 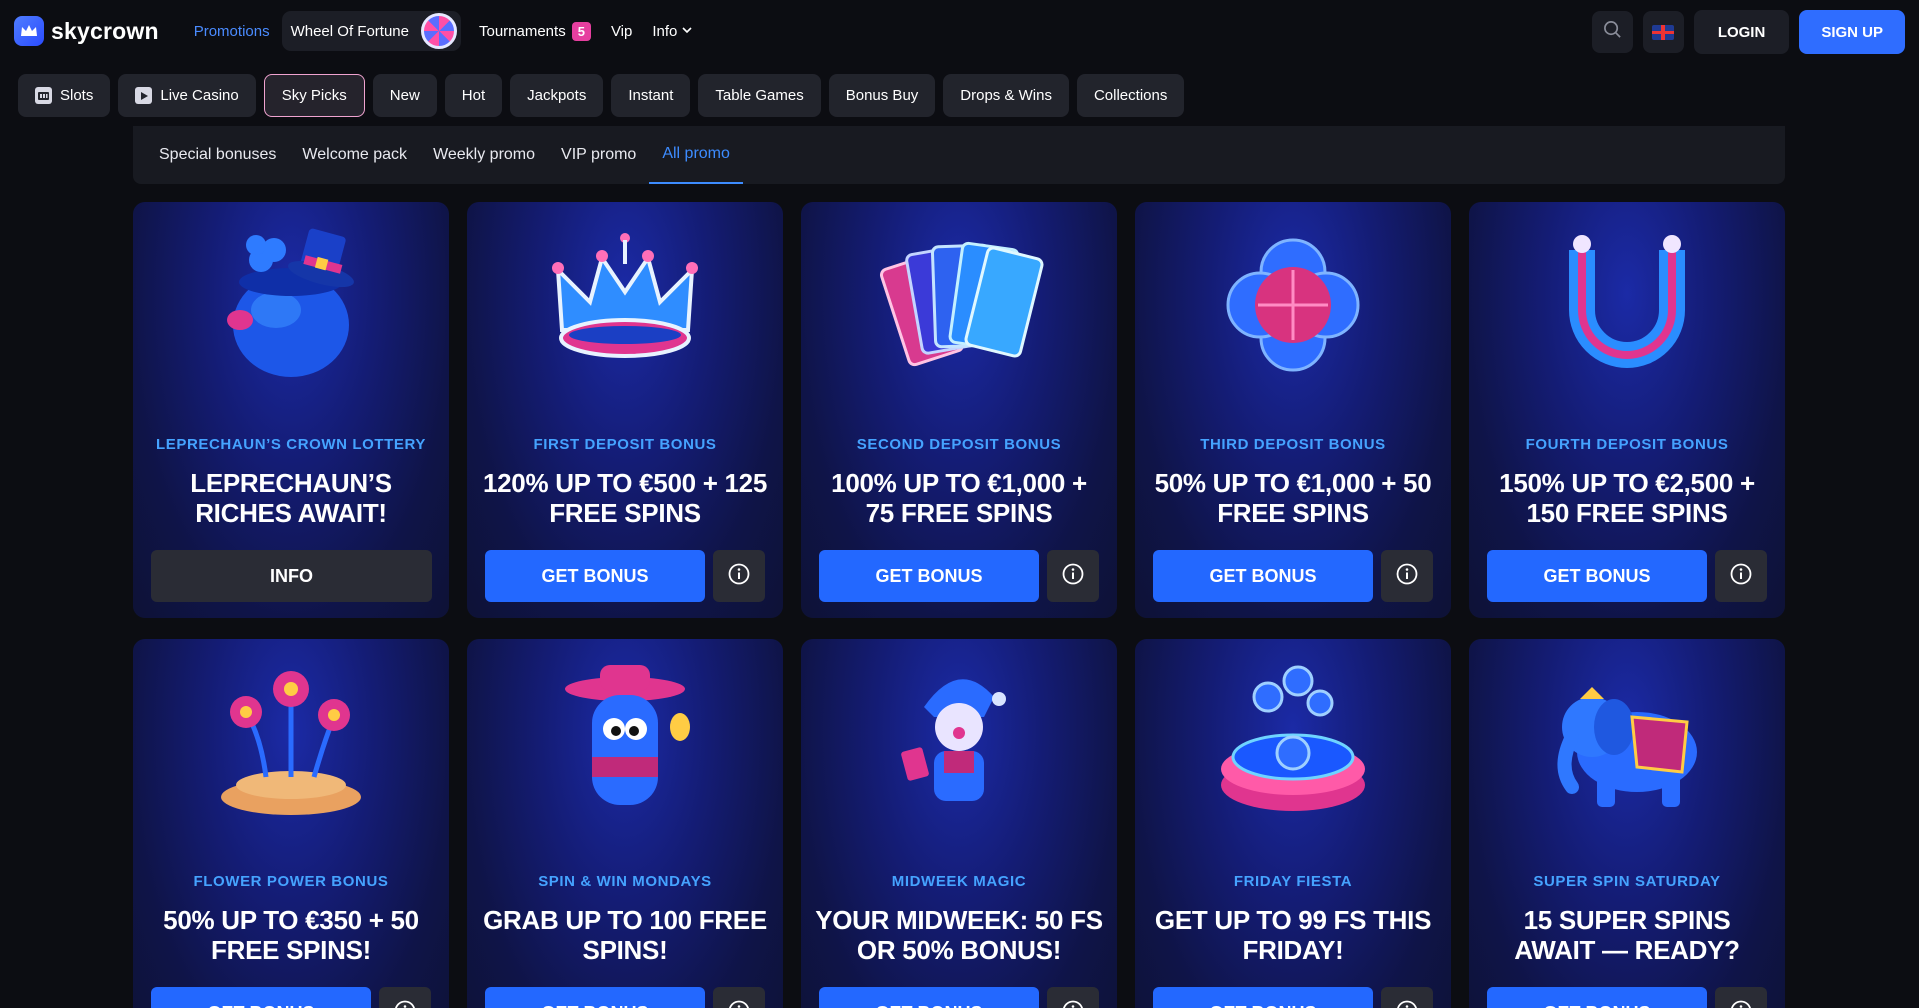 What do you see at coordinates (1627, 444) in the screenshot?
I see `card-subtitle: FOURTH DEPOSIT BONUS` at bounding box center [1627, 444].